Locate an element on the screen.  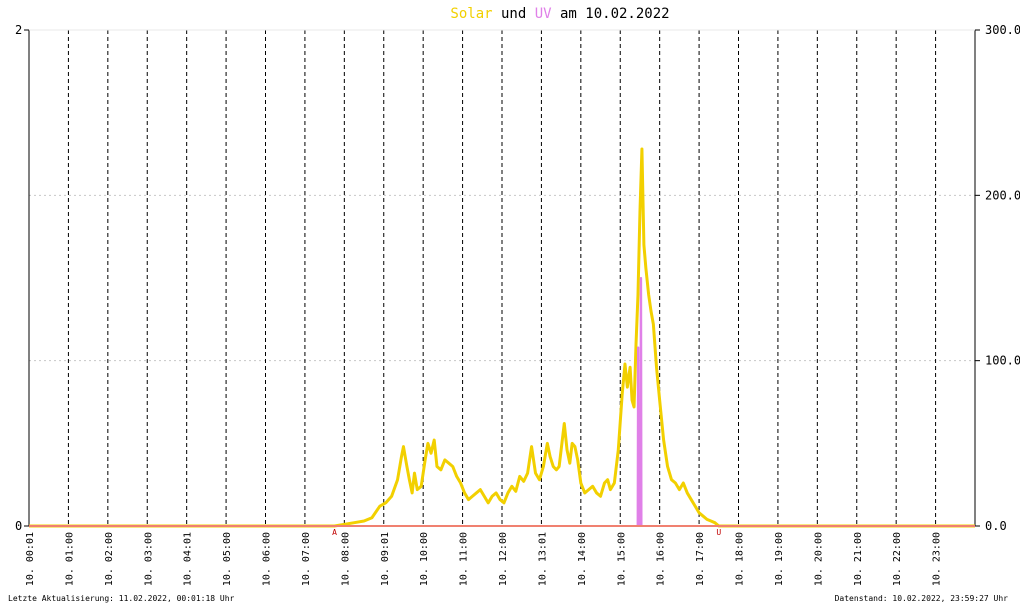
x-tick-label-7: 10. 07:00 is located at coordinates (306, 559).